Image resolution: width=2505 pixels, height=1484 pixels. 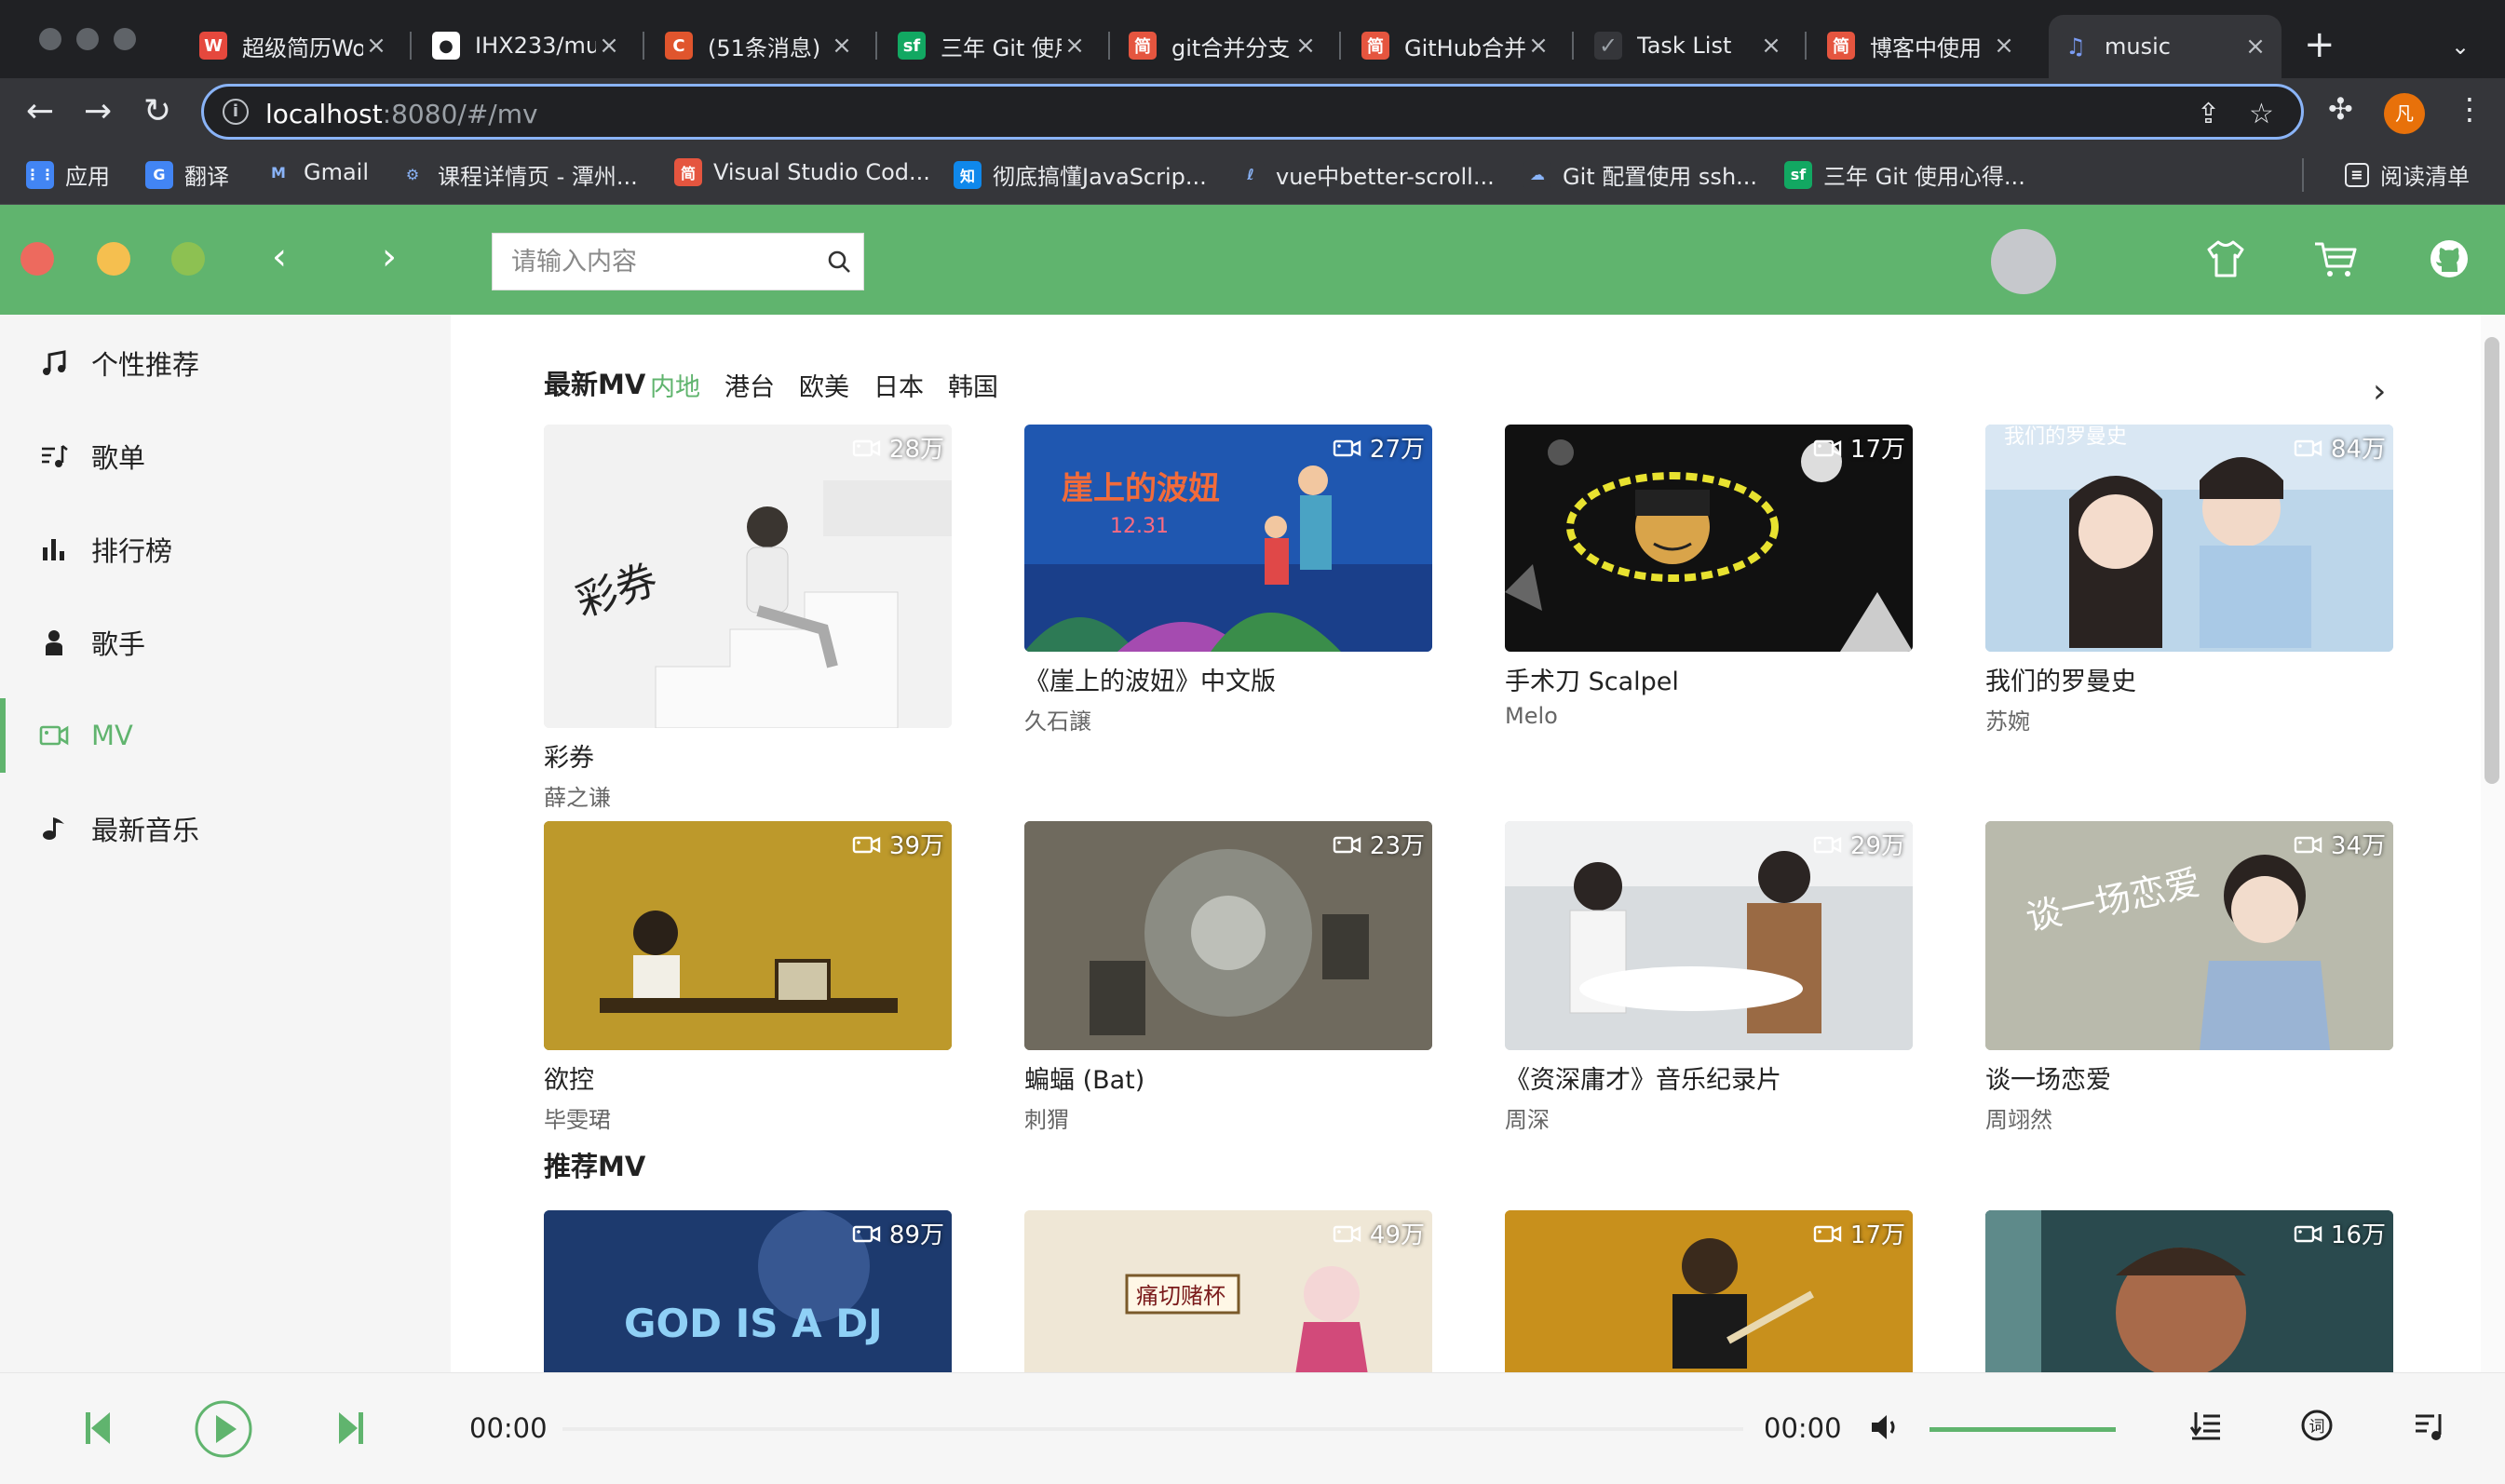 What do you see at coordinates (294, 45) in the screenshot?
I see `browser-tab: W 超级简历WonderCV×` at bounding box center [294, 45].